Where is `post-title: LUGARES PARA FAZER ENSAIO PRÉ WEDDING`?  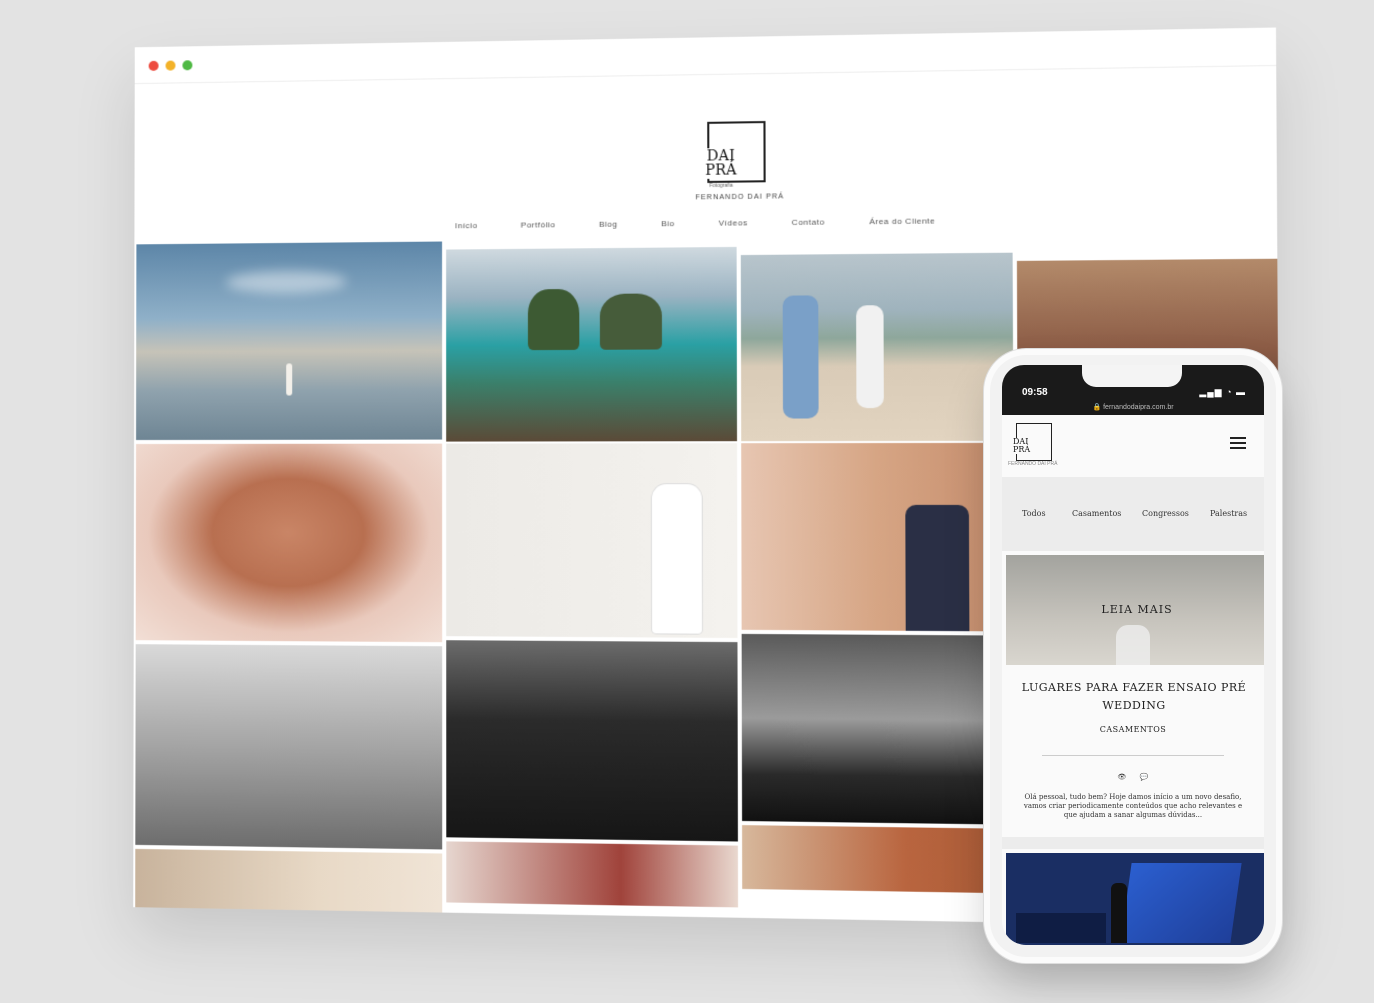
post-title: LUGARES PARA FAZER ENSAIO PRÉ WEDDING is located at coordinates (1134, 697).